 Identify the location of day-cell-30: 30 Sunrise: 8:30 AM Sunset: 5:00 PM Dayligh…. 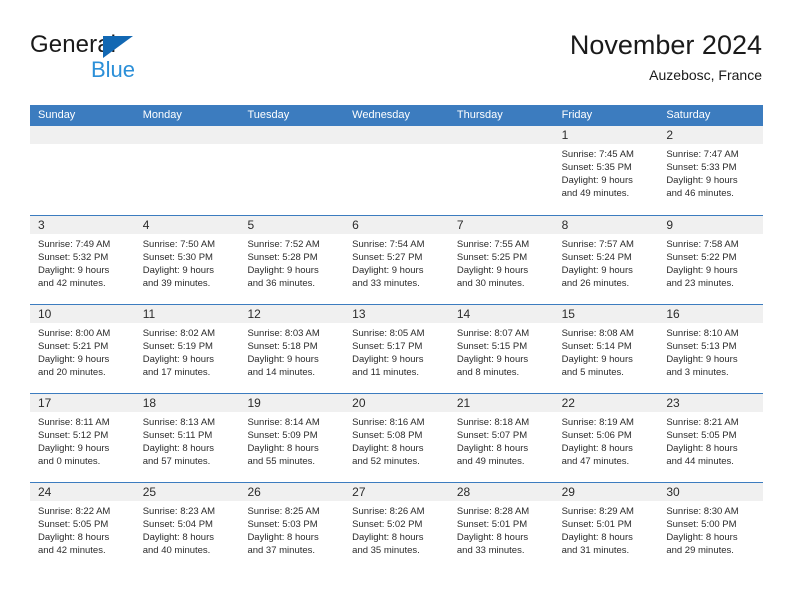
(711, 527).